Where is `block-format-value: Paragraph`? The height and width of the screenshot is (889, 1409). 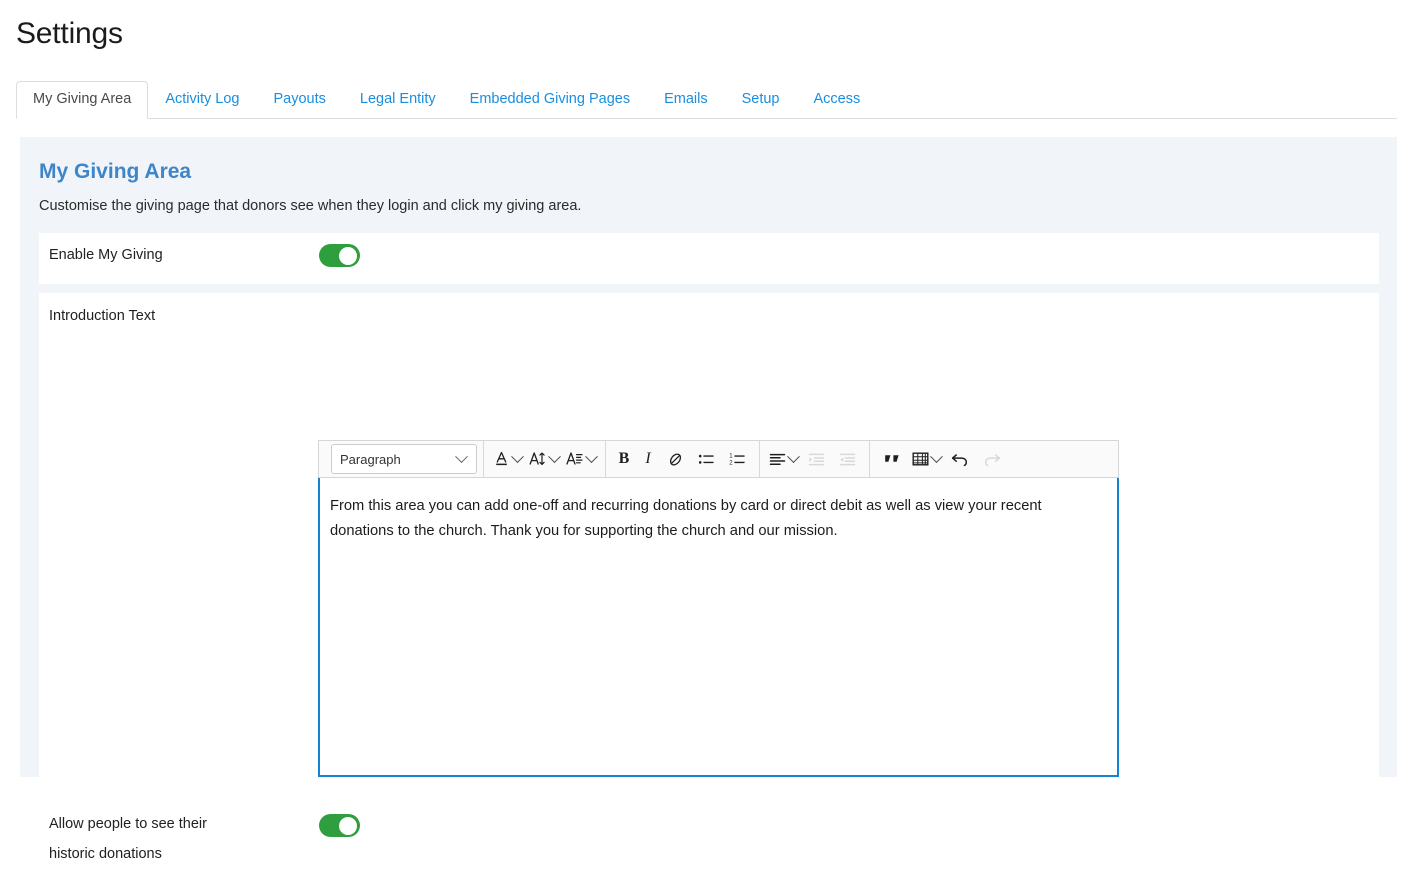
block-format-value: Paragraph is located at coordinates (370, 459).